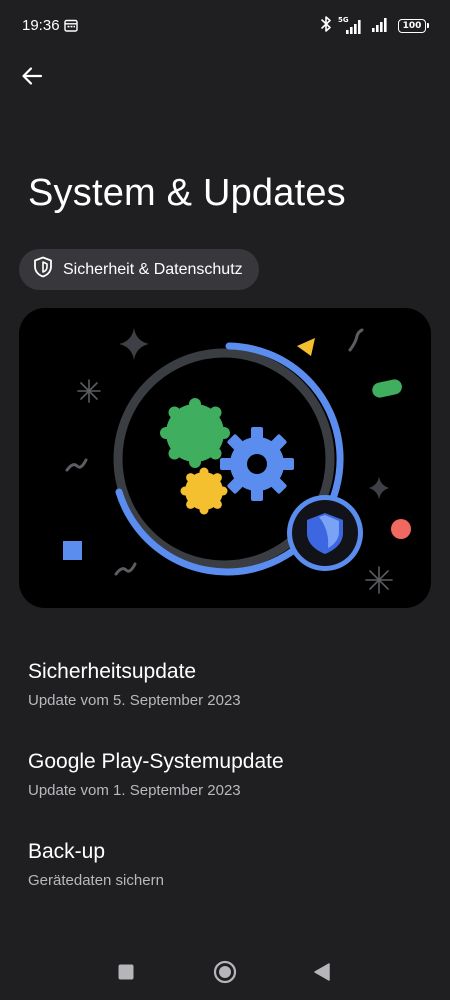 The image size is (450, 1000). Describe the element at coordinates (134, 790) in the screenshot. I see `item-subtitle: Update vom 1. September 2023` at that location.